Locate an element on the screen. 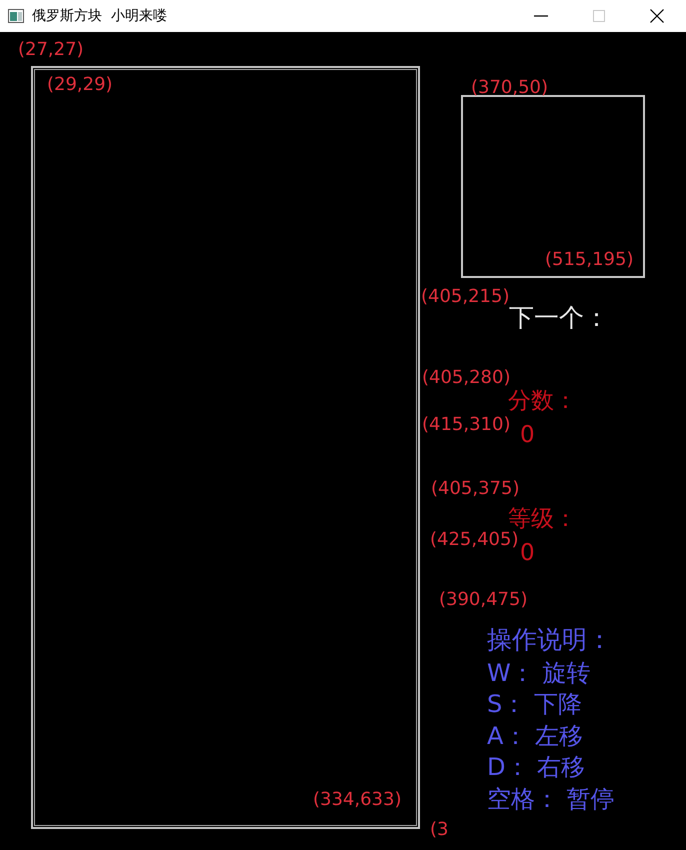 The width and height of the screenshot is (686, 850). maximize-icon is located at coordinates (599, 16).